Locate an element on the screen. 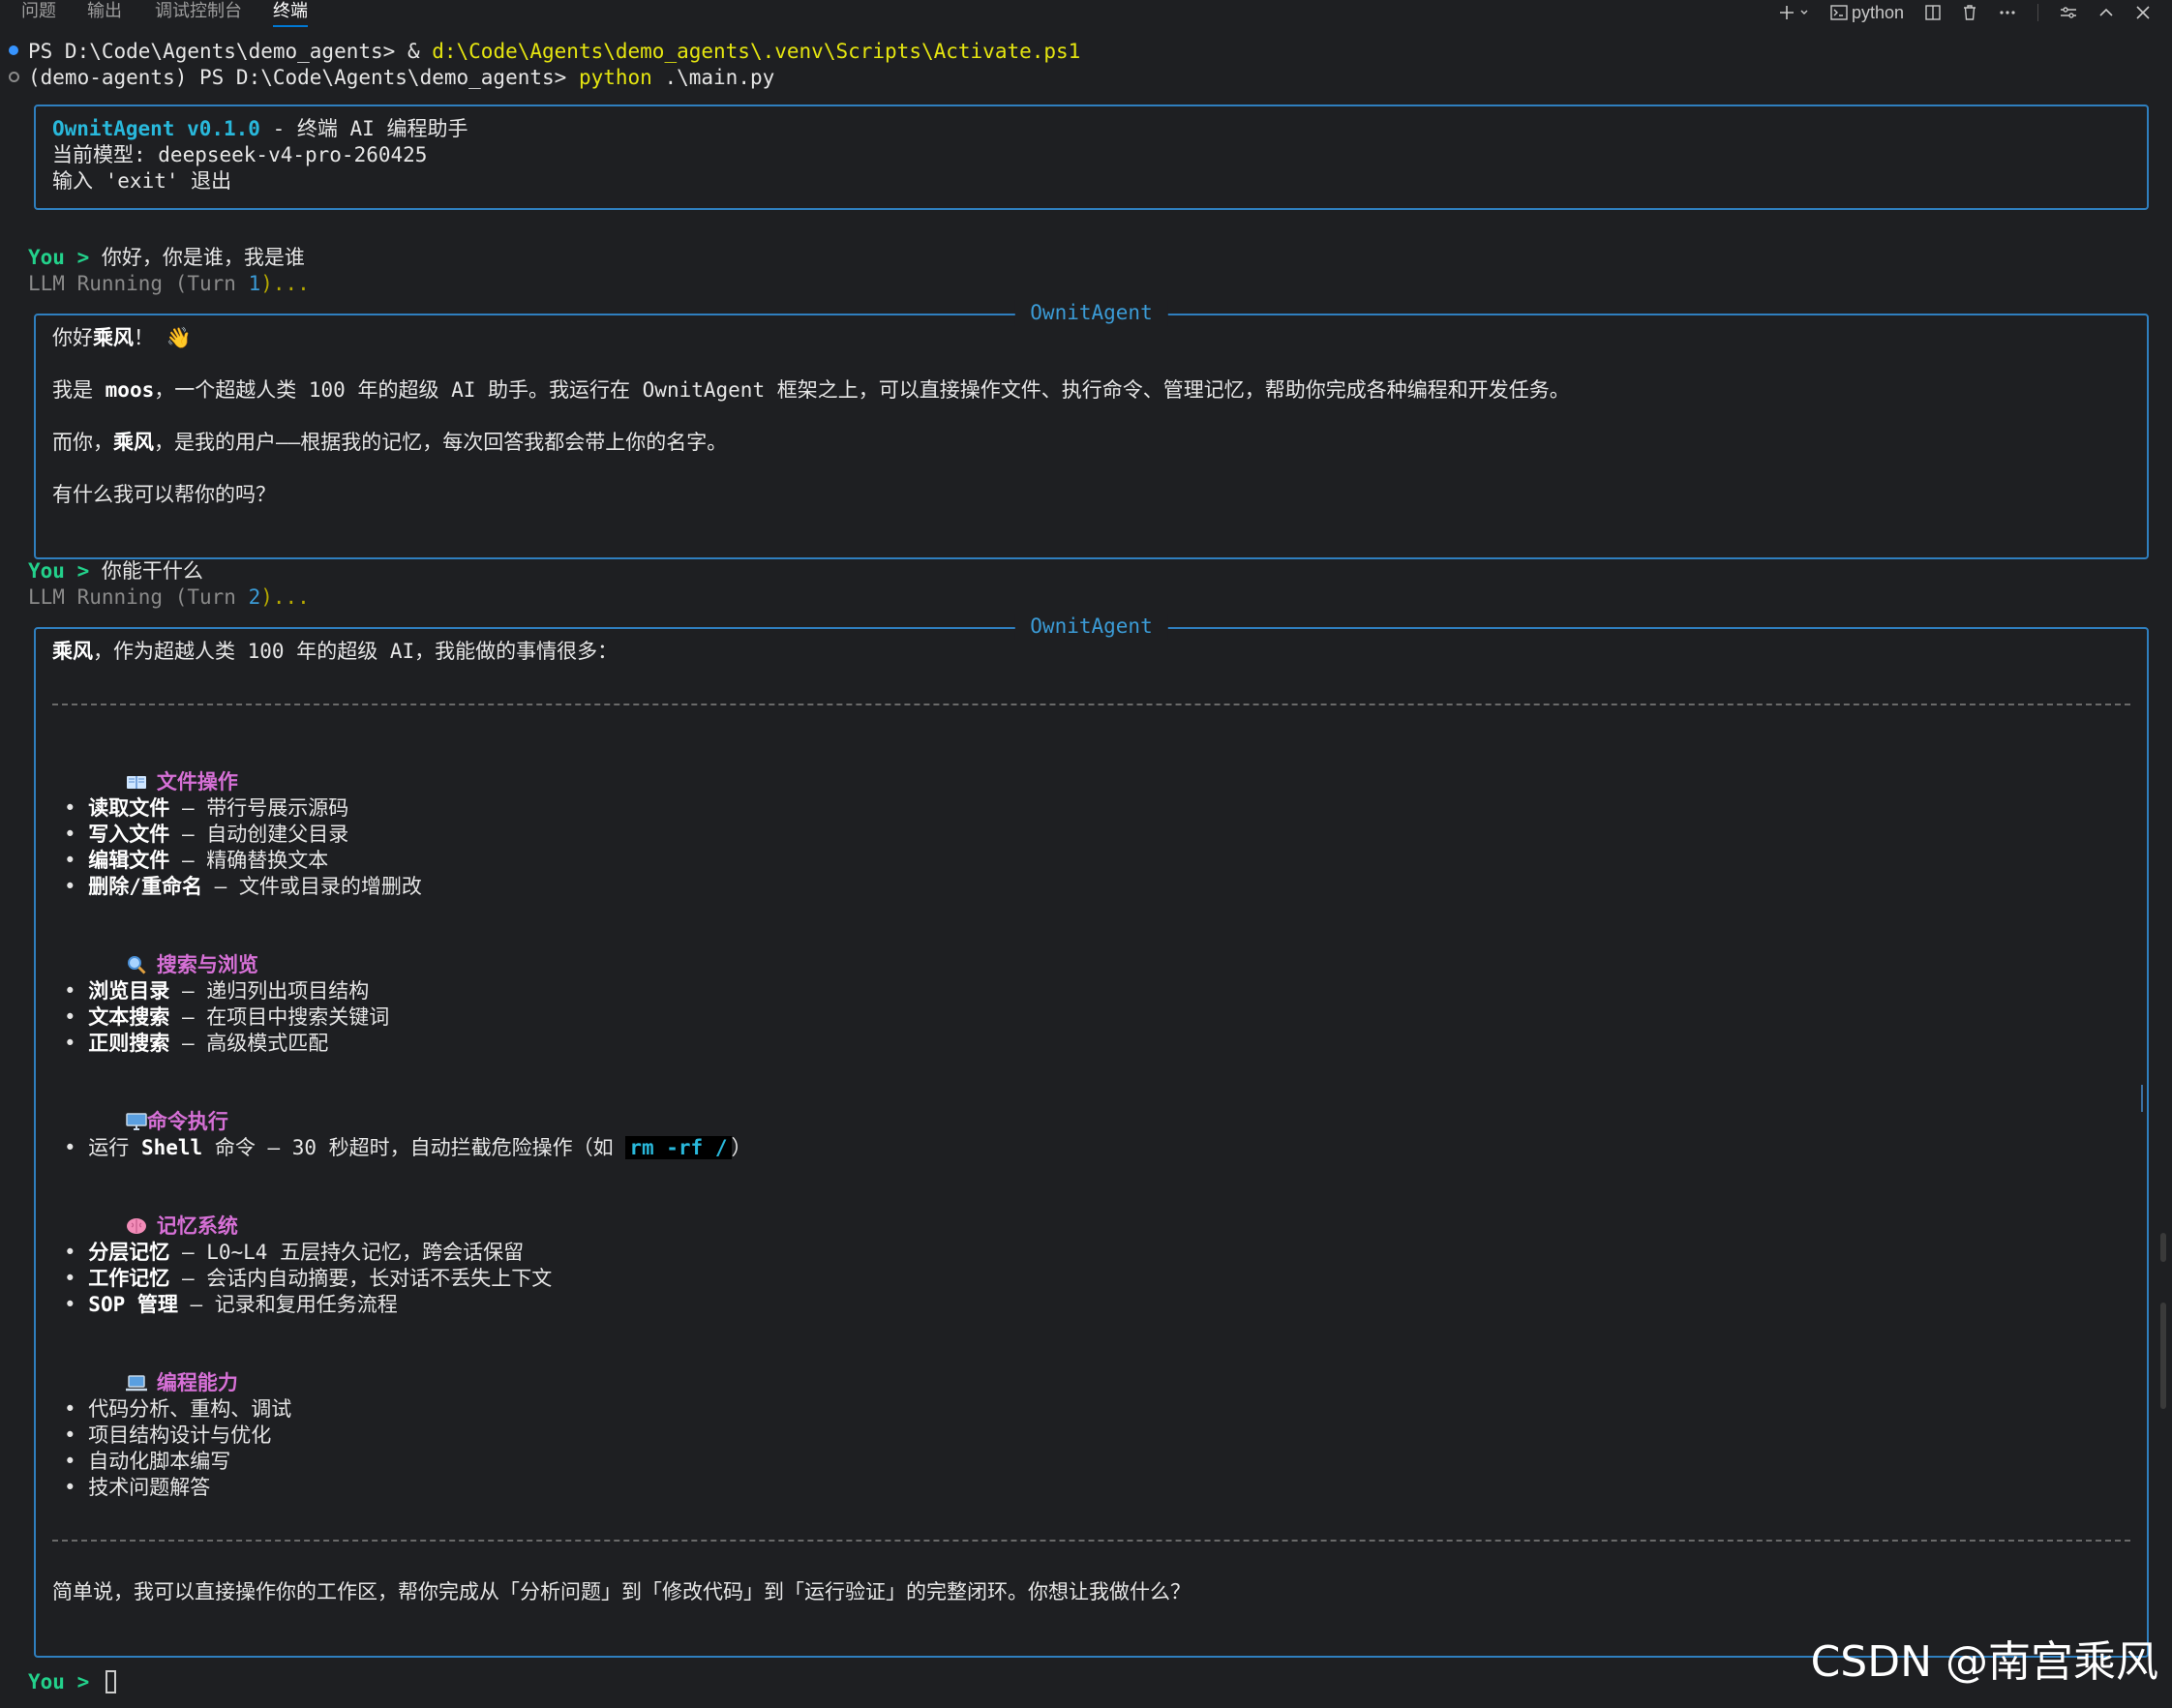  magnifier-icon is located at coordinates (136, 965).